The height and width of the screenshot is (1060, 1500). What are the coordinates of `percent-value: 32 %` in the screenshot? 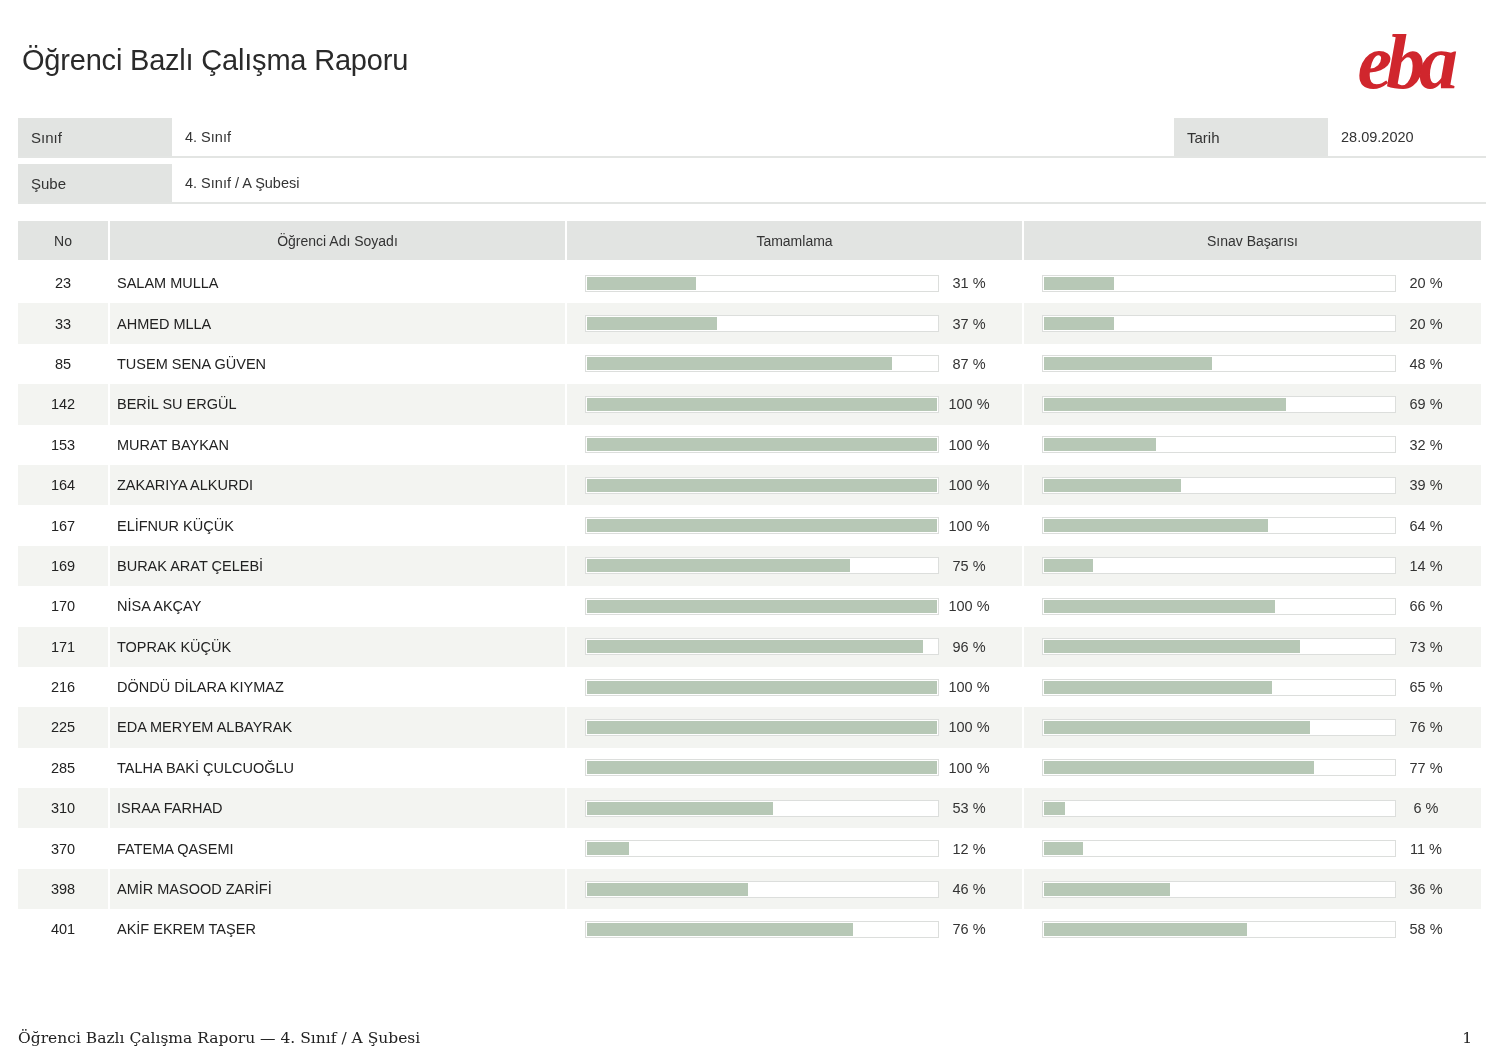 It's located at (1426, 444).